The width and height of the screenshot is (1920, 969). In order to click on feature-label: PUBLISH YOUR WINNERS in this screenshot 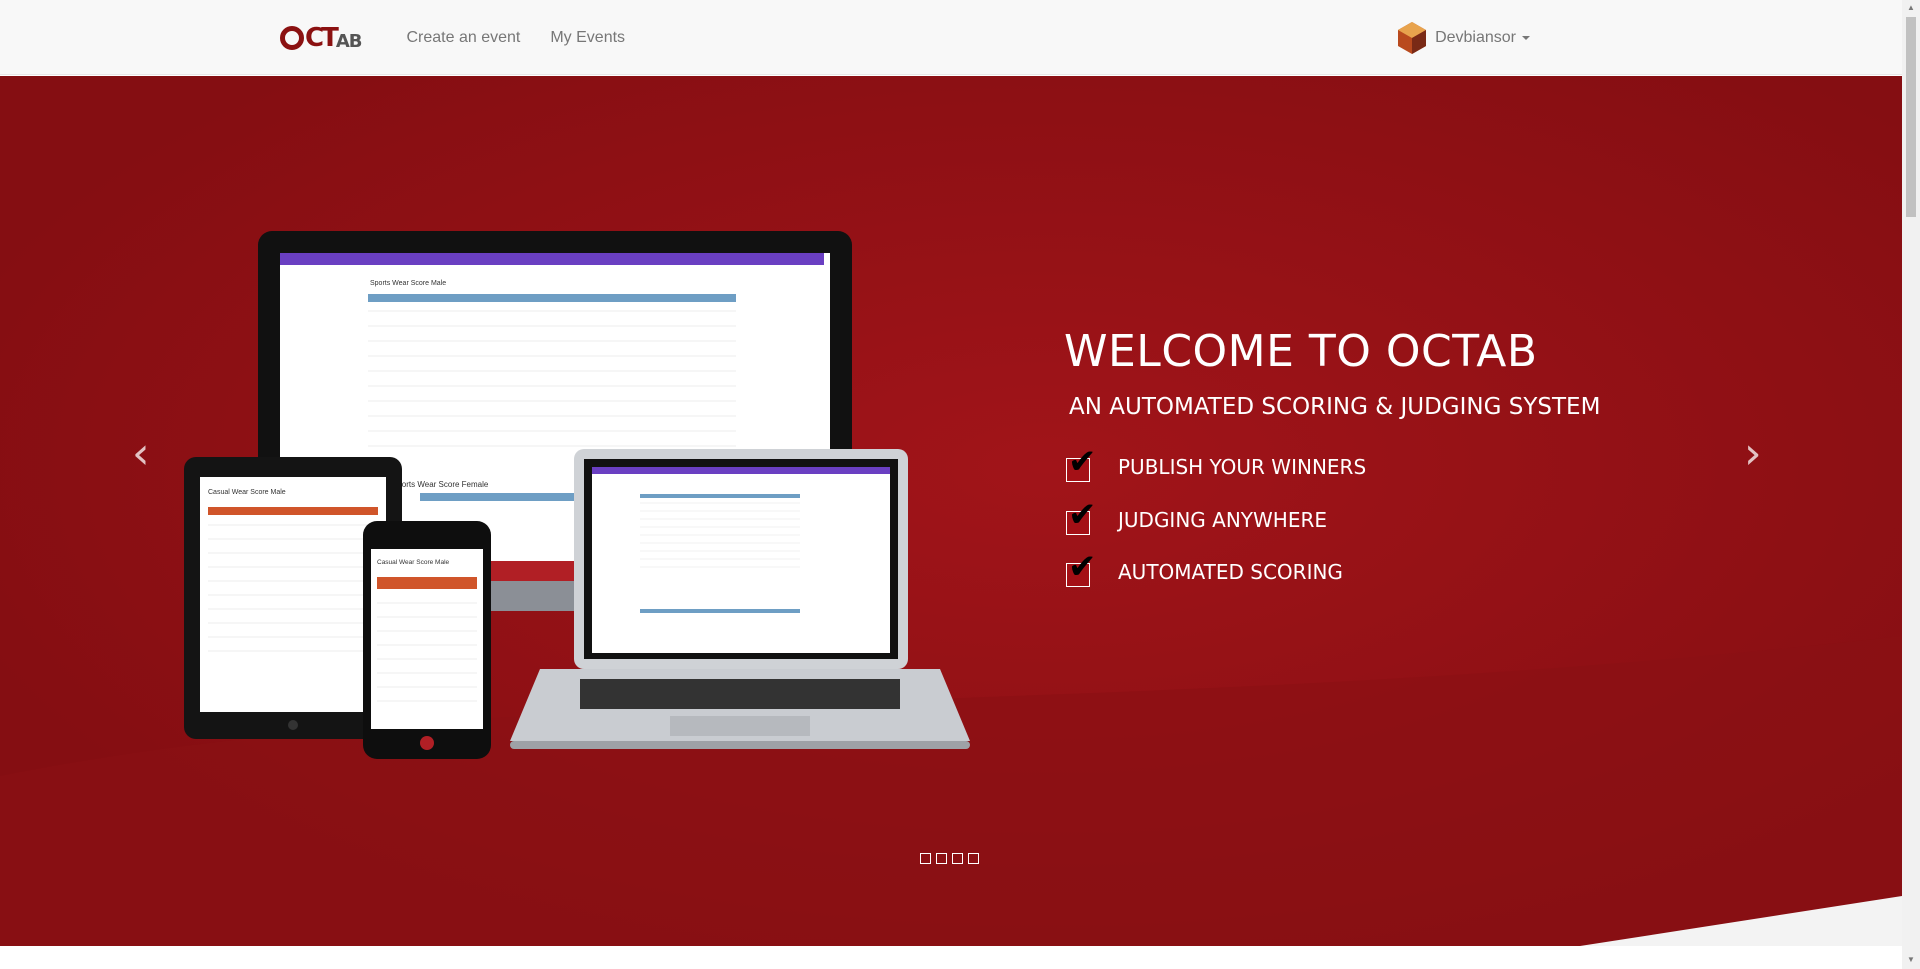, I will do `click(1242, 467)`.